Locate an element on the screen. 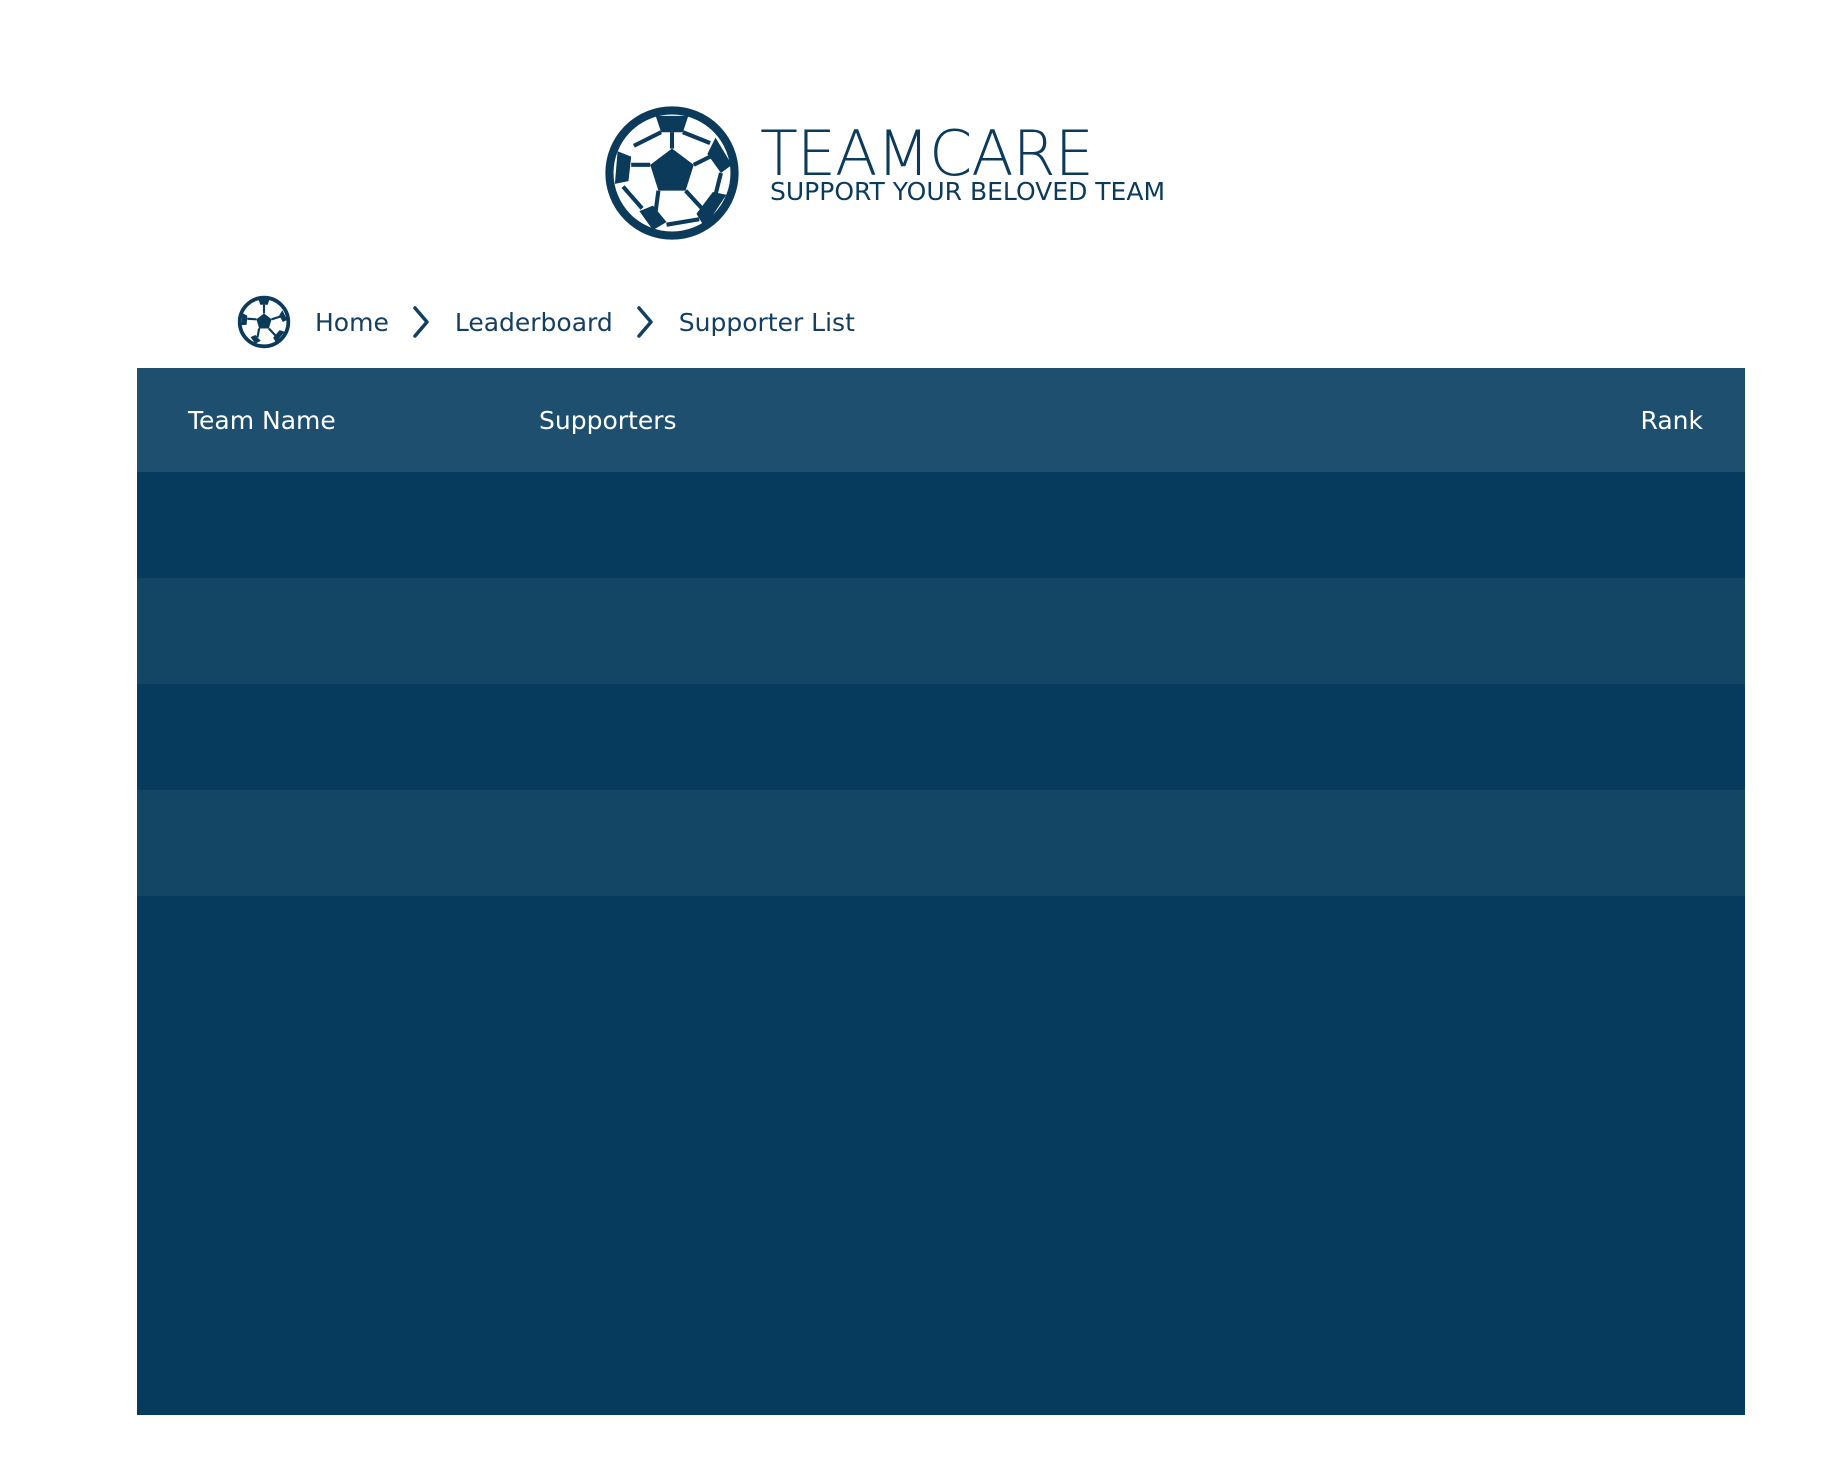 This screenshot has width=1842, height=1478. breadcrumb: Home Leaderboard Supporter List is located at coordinates (546, 322).